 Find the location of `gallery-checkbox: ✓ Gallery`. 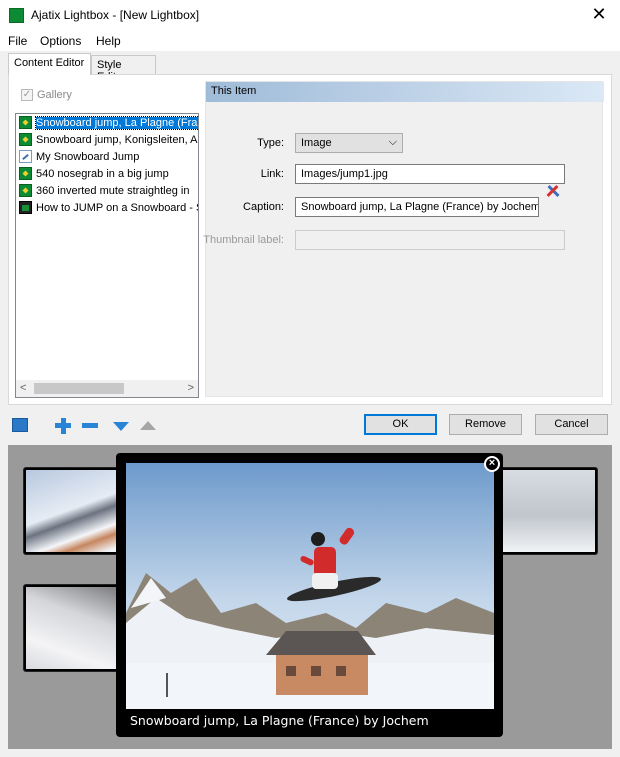

gallery-checkbox: ✓ Gallery is located at coordinates (46, 95).